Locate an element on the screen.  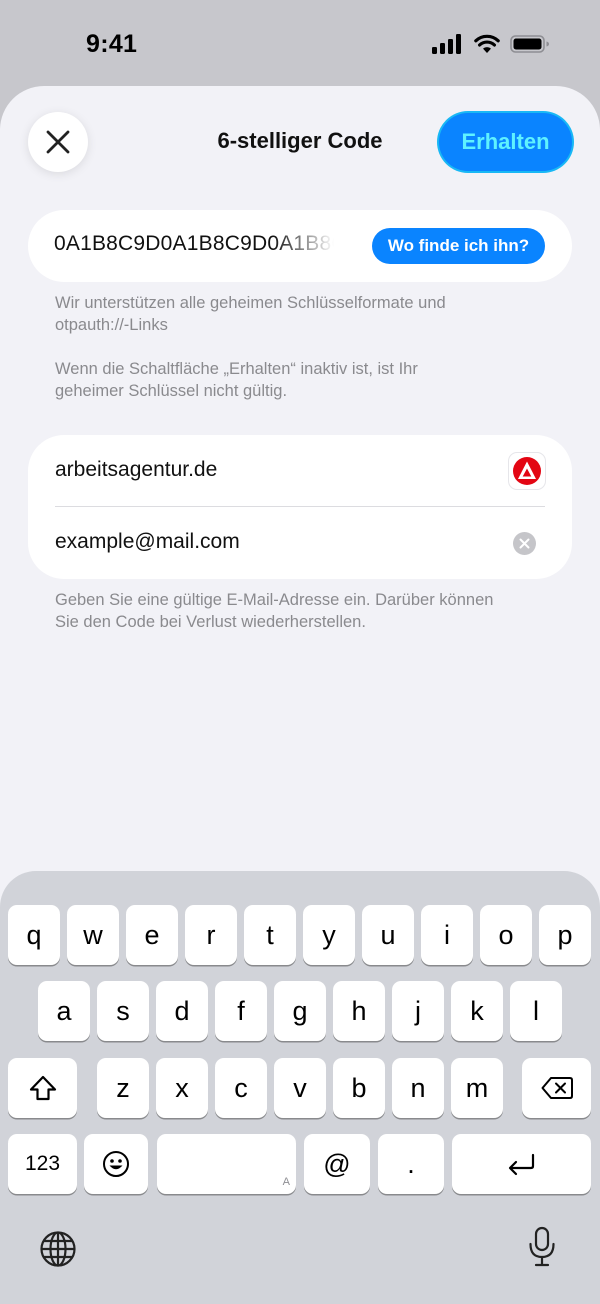
key-k: k is located at coordinates (477, 1011).